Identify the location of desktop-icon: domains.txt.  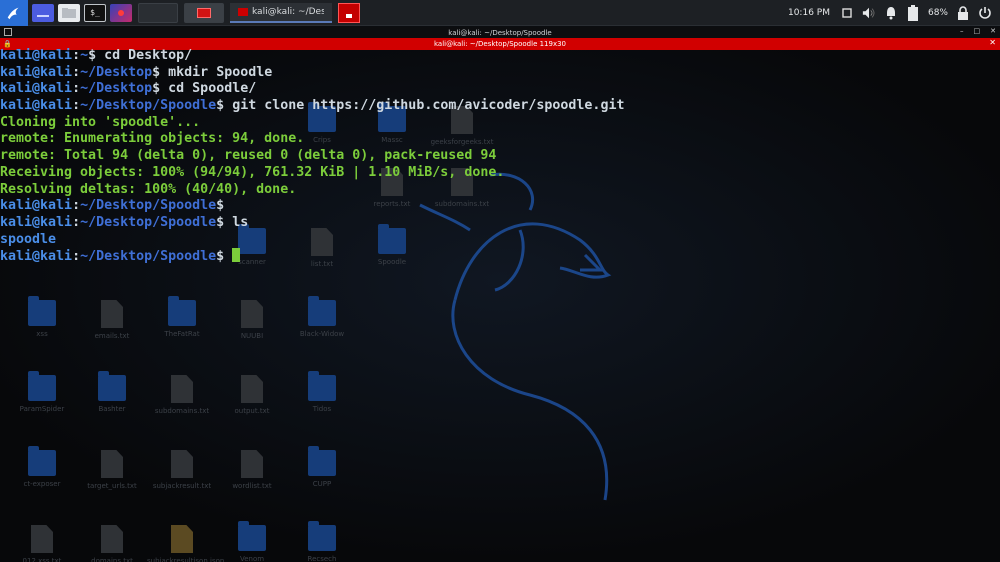
(112, 543).